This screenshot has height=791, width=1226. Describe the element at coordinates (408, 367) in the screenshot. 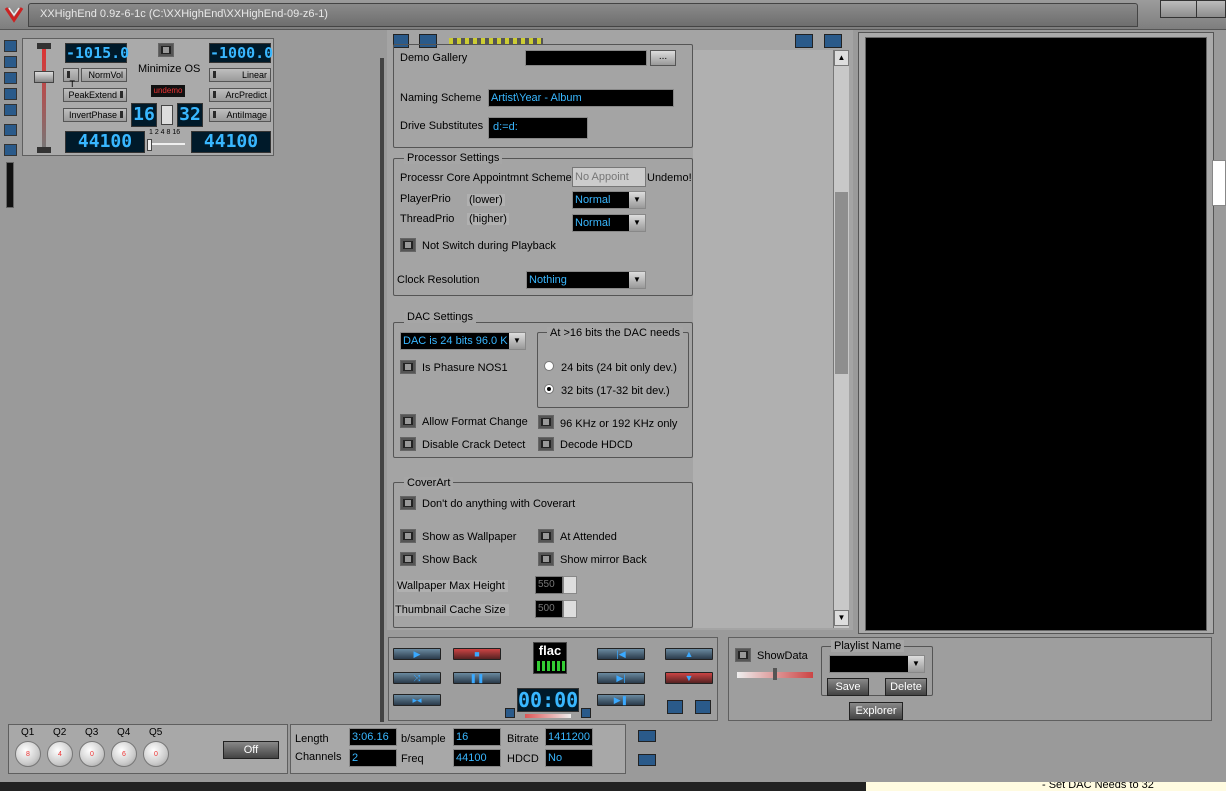

I see `phasure-checkbox` at that location.